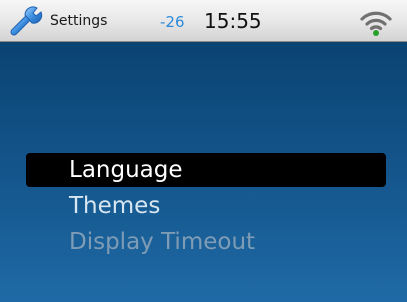 The image size is (407, 302). I want to click on status-bar: Settings -26 15:55, so click(203, 21).